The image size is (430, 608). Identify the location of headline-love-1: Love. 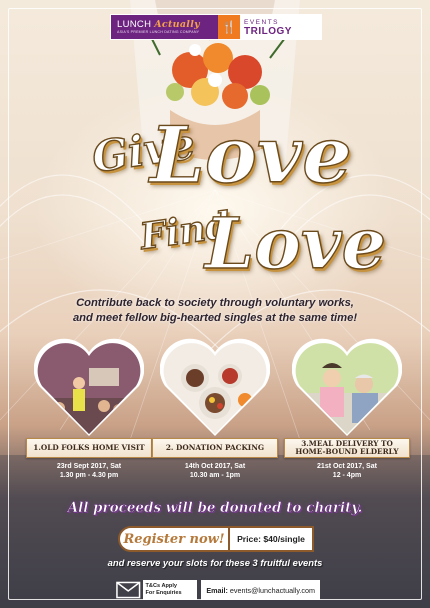
(250, 155).